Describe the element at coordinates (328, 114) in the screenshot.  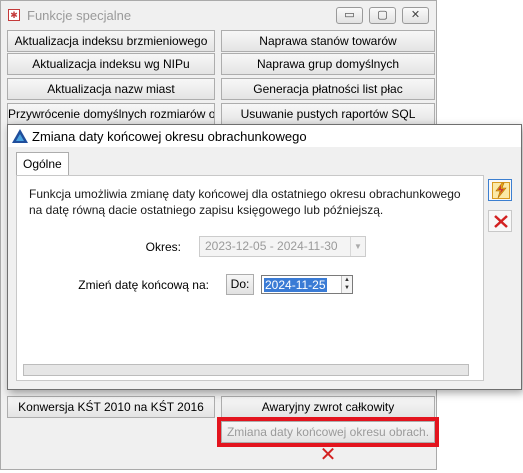
I see `delete-empty-sql-reports-button: Usuwanie pustych raportów SQL` at that location.